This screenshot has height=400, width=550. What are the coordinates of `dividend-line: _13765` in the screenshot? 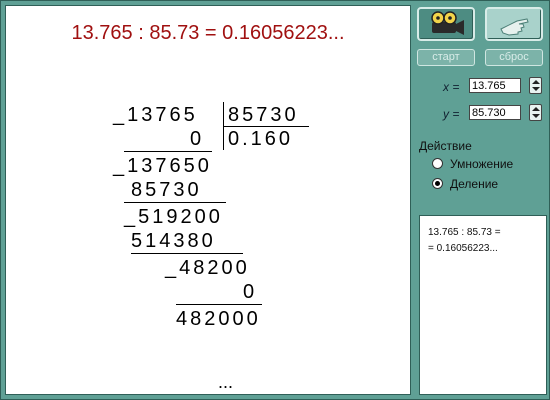 It's located at (155, 115).